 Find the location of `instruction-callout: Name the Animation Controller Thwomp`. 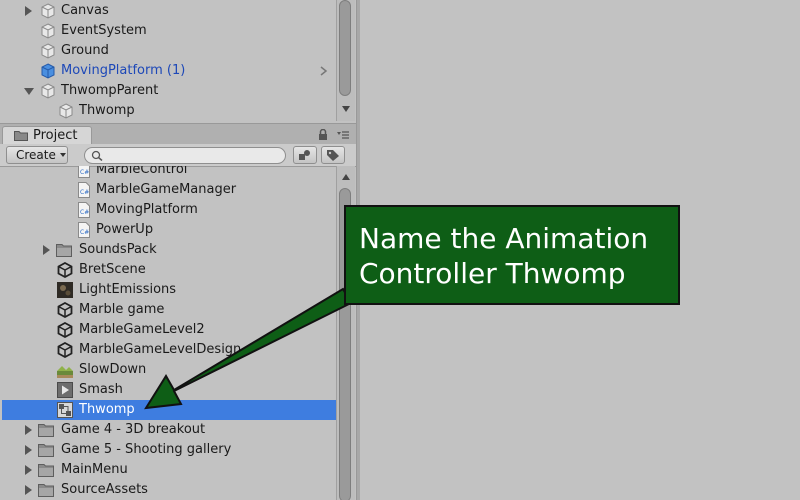

instruction-callout: Name the Animation Controller Thwomp is located at coordinates (512, 255).